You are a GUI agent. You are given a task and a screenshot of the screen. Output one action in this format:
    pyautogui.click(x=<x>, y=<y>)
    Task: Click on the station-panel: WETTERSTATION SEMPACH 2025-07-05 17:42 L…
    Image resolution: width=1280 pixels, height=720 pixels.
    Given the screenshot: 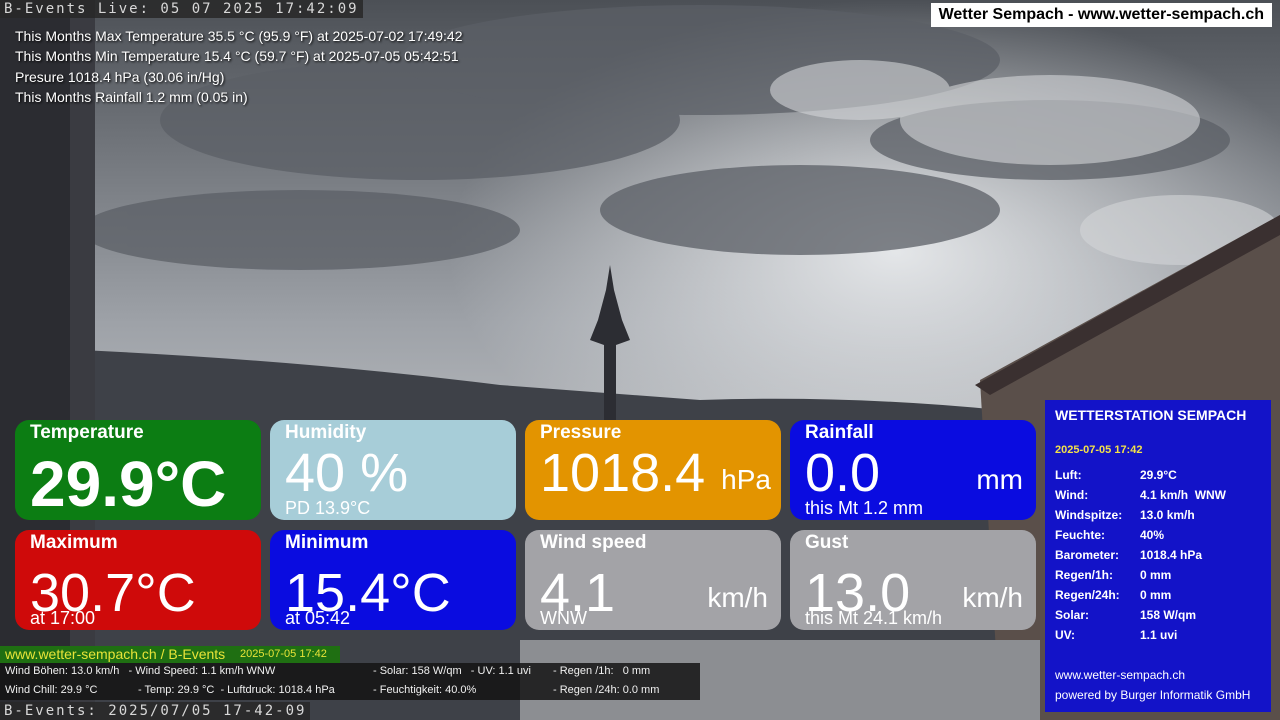 What is the action you would take?
    pyautogui.click(x=1158, y=556)
    